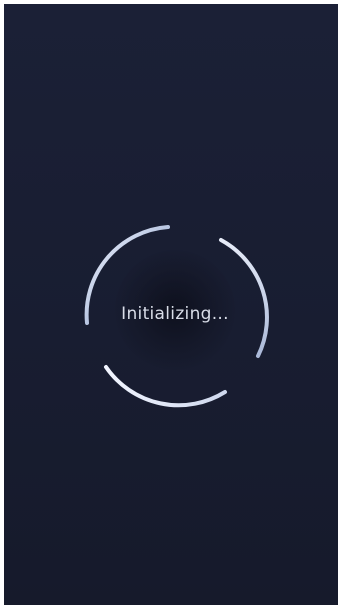 This screenshot has height=609, width=342. Describe the element at coordinates (244, 298) in the screenshot. I see `spinner-arc-right` at that location.